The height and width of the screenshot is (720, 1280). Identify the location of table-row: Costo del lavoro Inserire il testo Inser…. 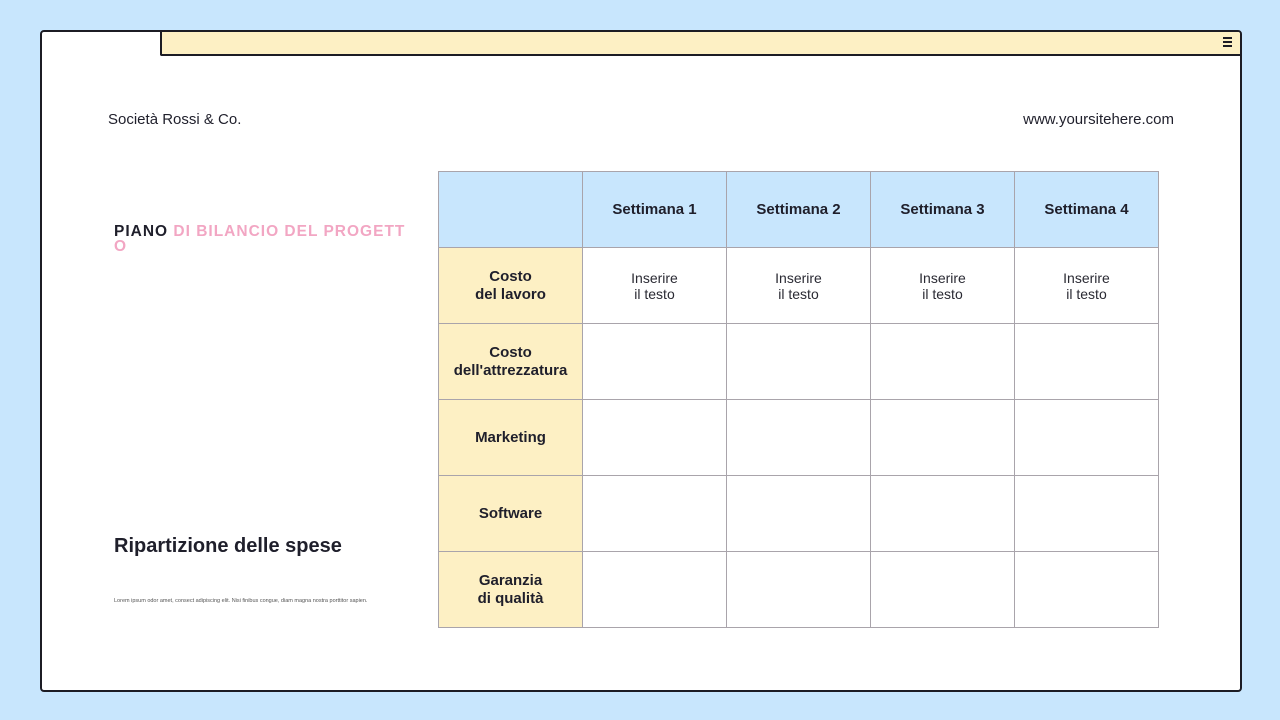
(798, 285).